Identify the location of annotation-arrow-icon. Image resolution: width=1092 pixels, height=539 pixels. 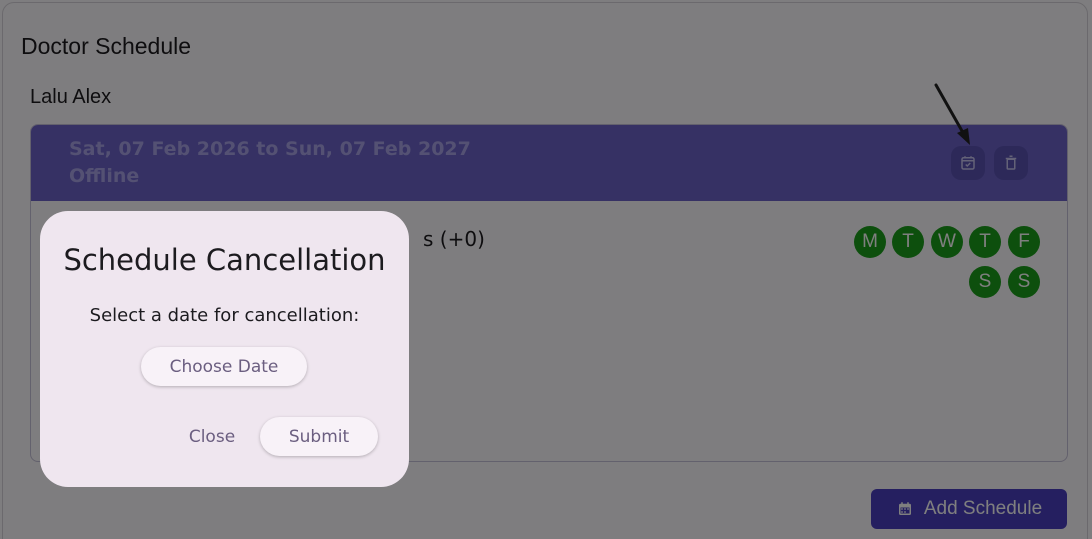
(952, 114).